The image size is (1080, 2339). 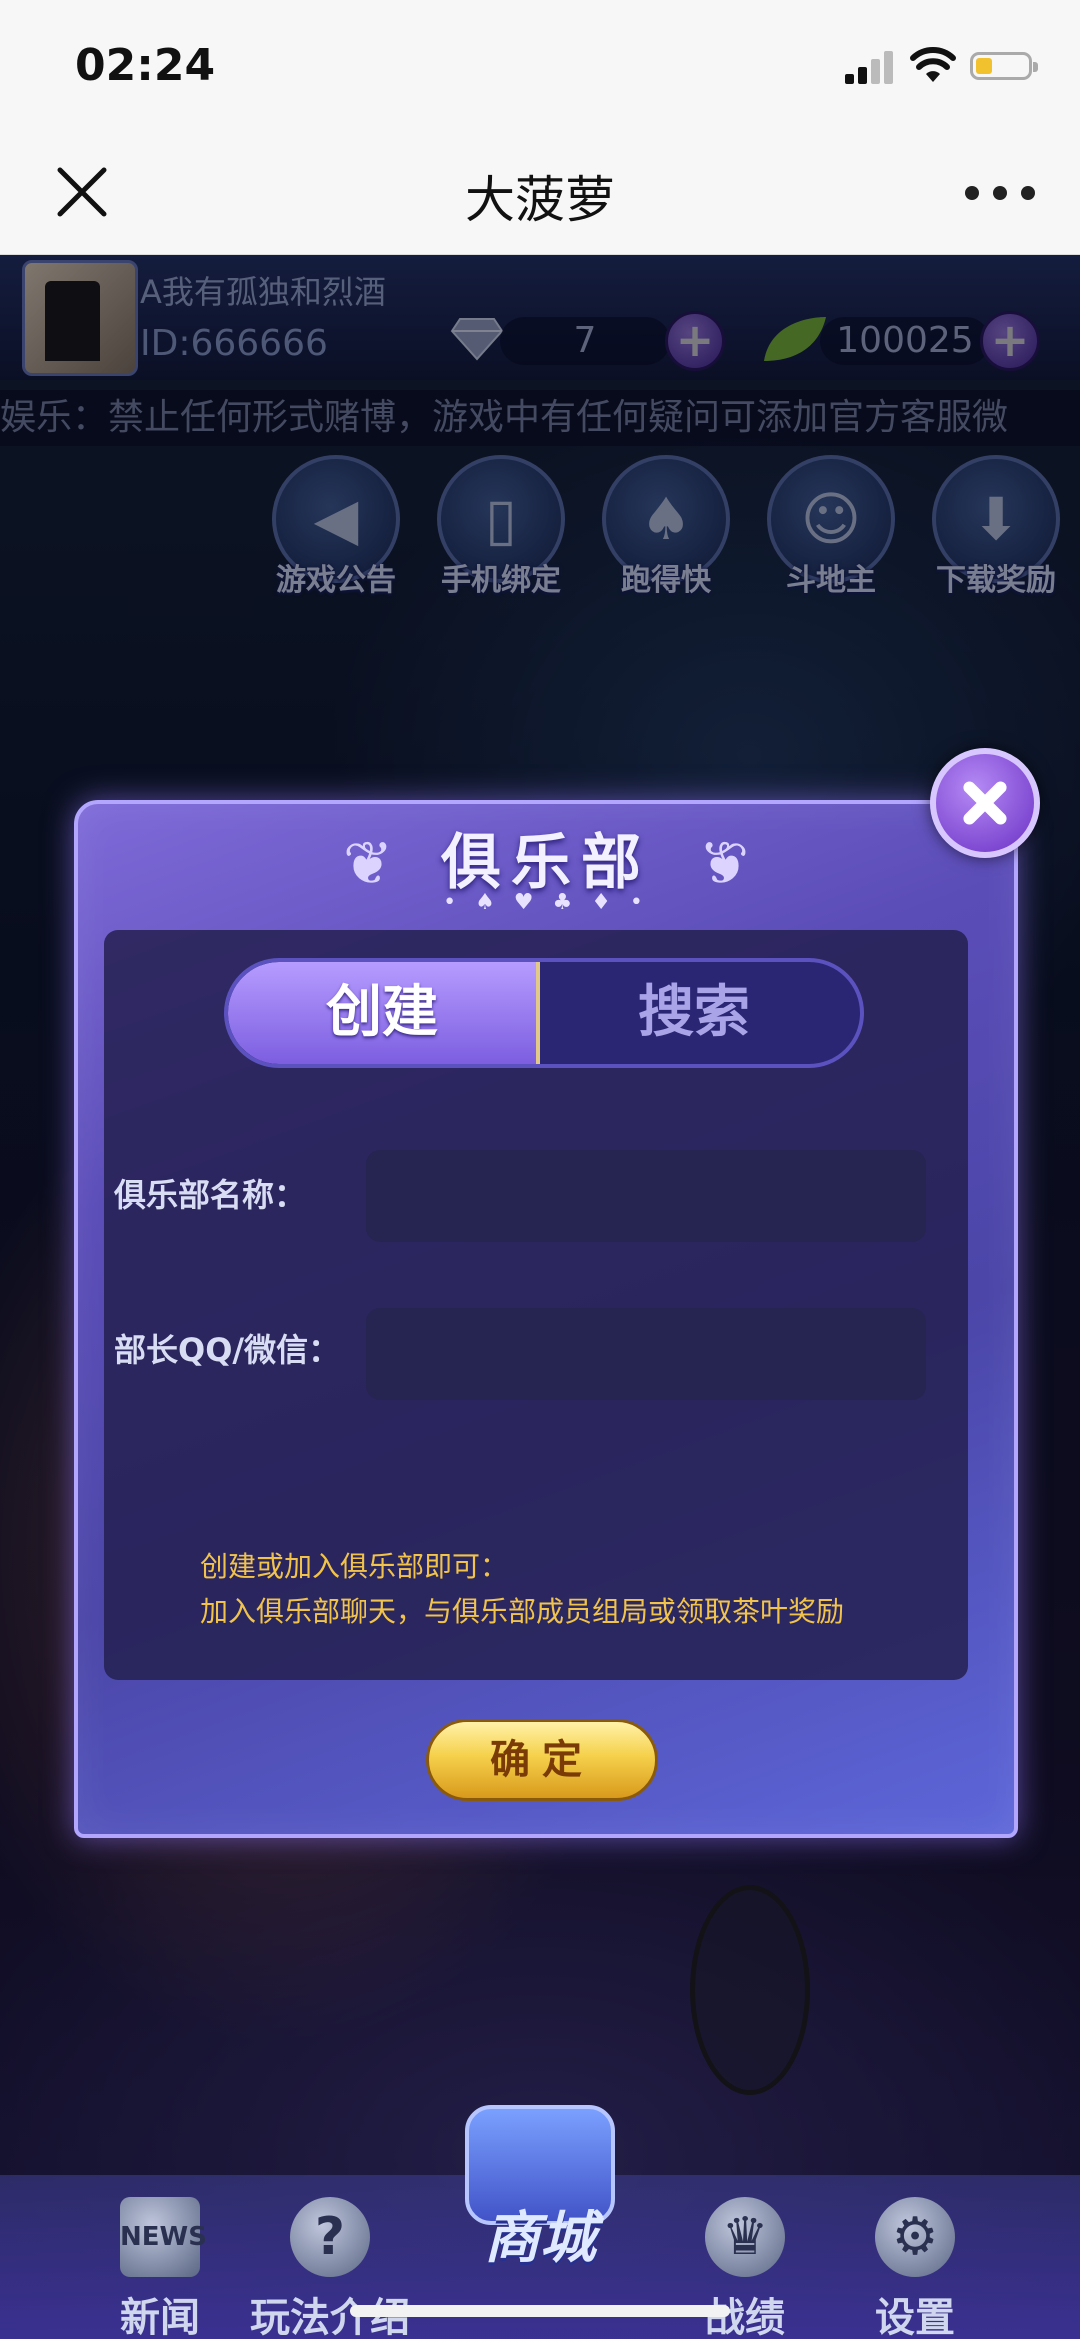 I want to click on page-title: 大菠萝, so click(x=540, y=200).